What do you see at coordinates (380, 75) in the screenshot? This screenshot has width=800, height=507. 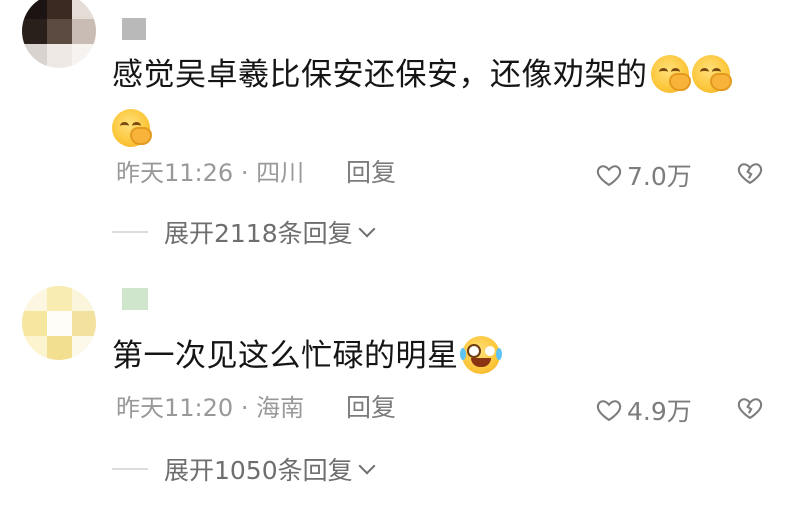 I see `comment-text-content: 感觉吴卓羲比保安还保安，还像劝架的` at bounding box center [380, 75].